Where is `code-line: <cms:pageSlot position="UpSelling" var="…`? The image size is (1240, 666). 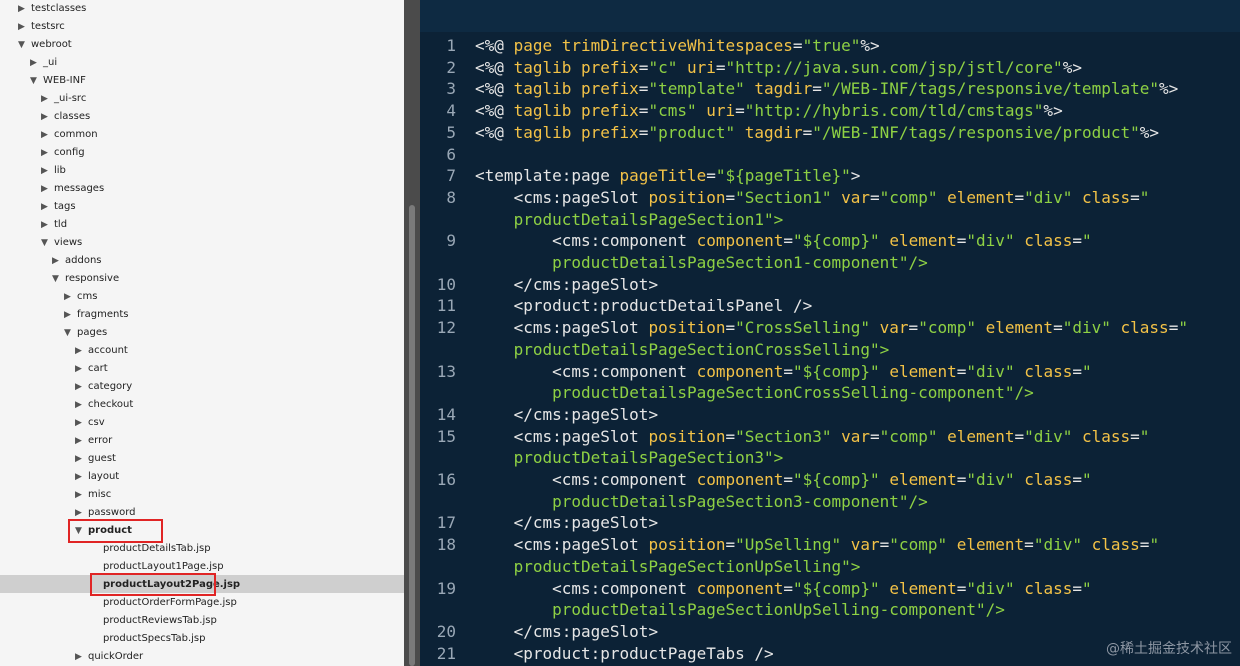
code-line: <cms:pageSlot position="UpSelling" var="… is located at coordinates (817, 544).